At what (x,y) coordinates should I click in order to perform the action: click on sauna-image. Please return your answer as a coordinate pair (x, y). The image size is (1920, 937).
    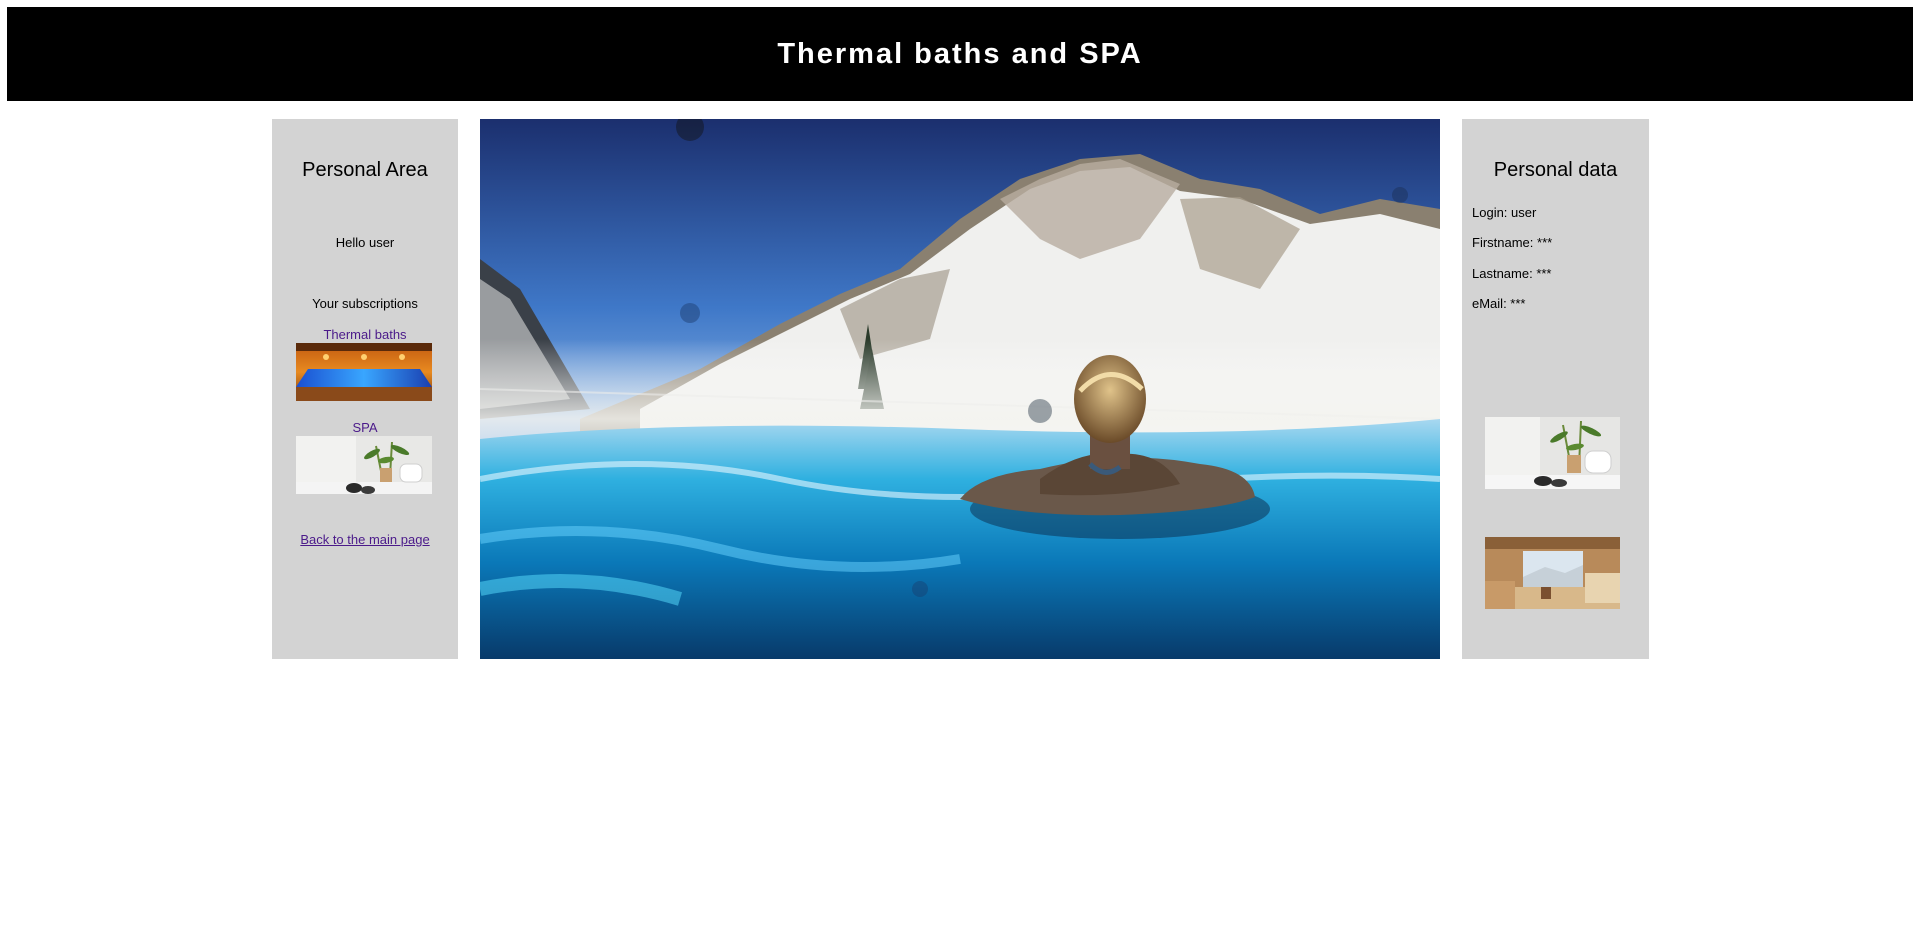
    Looking at the image, I should click on (1552, 573).